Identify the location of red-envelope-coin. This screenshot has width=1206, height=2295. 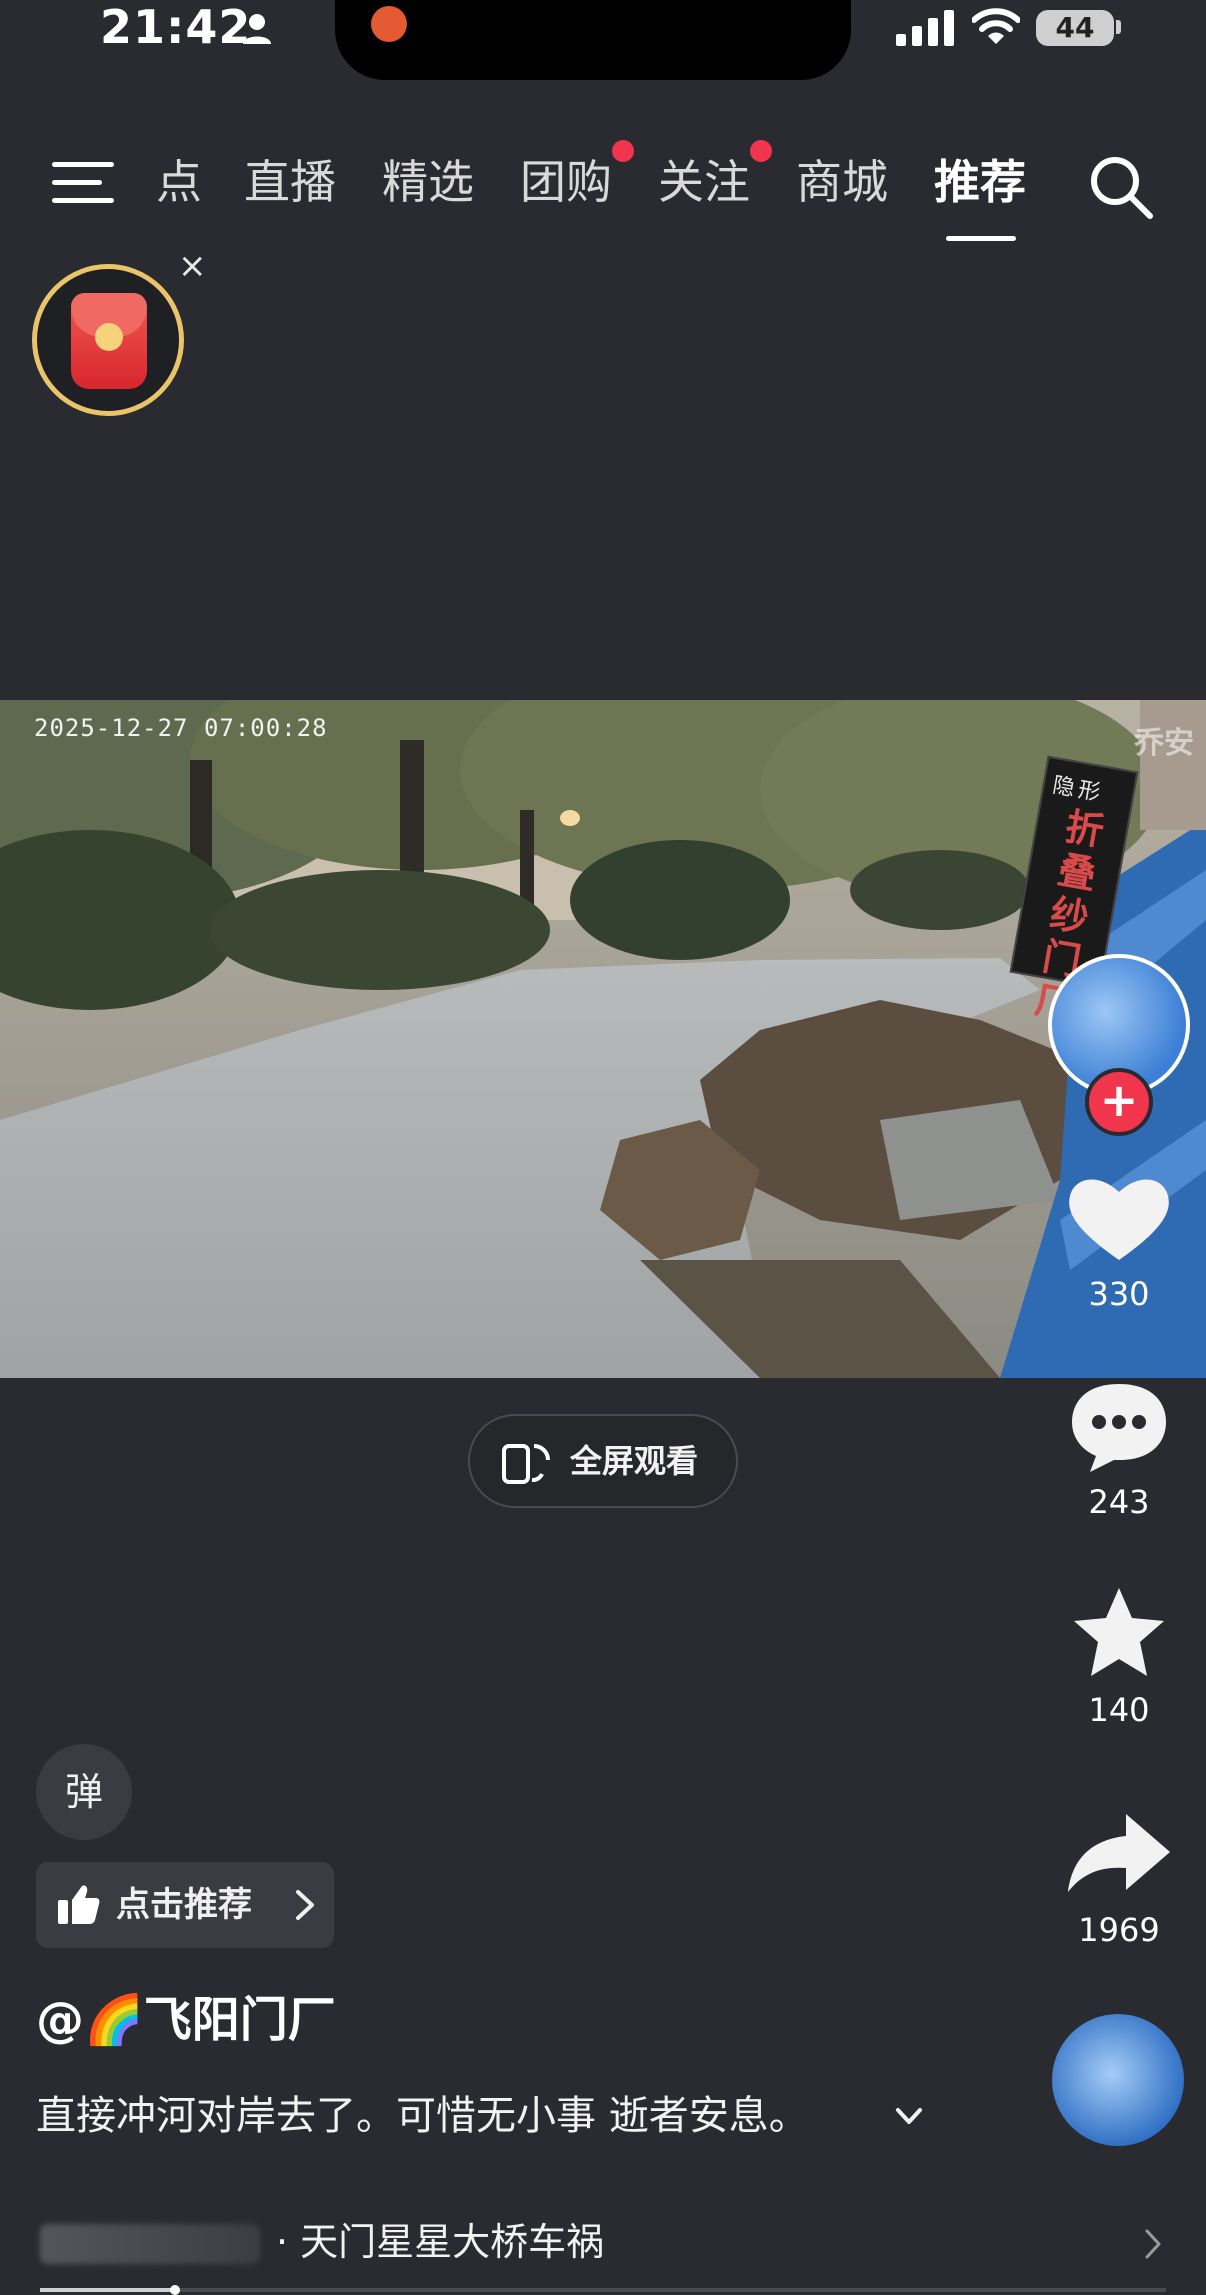
(109, 337).